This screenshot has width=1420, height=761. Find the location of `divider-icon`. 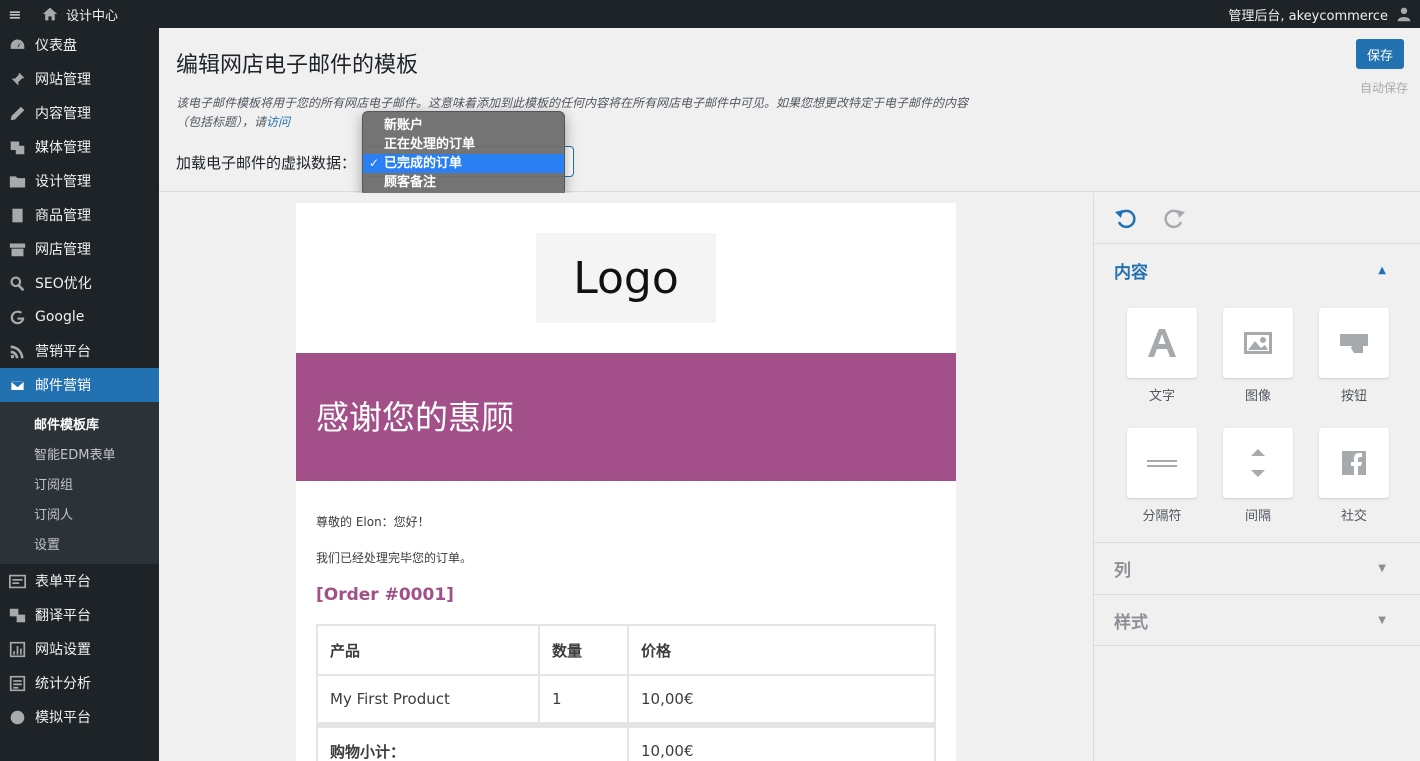

divider-icon is located at coordinates (1162, 463).